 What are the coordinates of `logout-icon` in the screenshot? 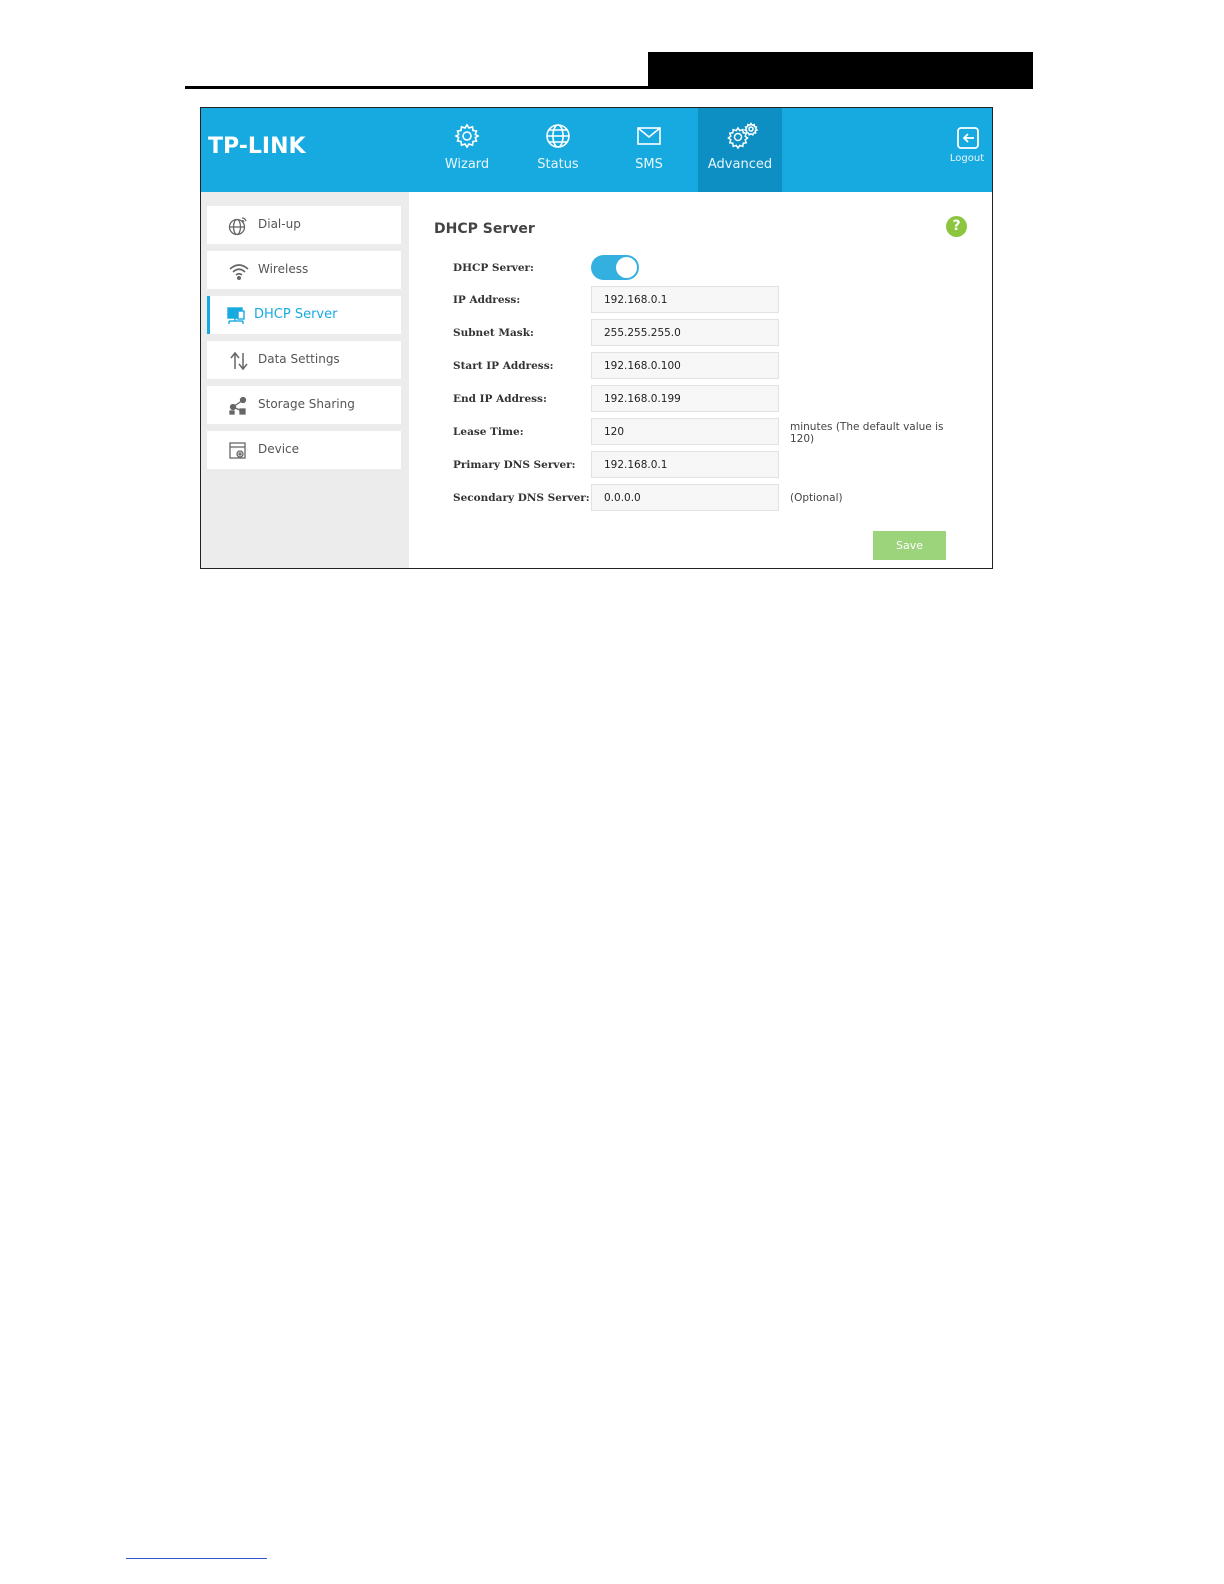 It's located at (968, 138).